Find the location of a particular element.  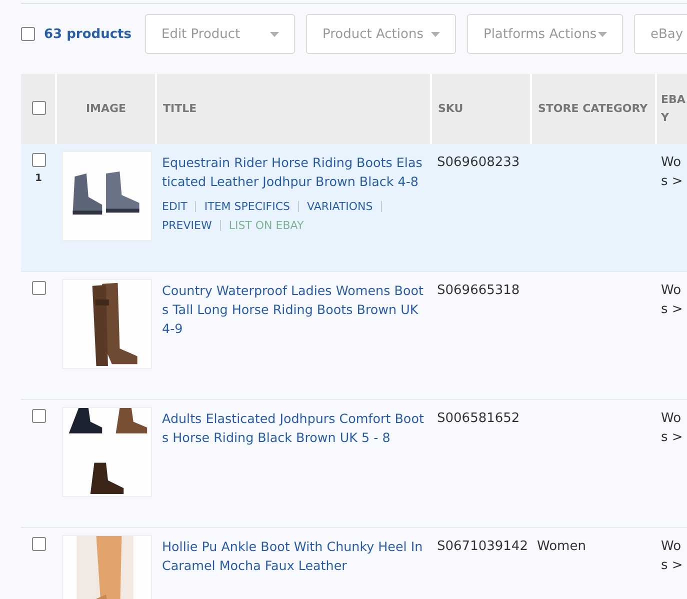

header-checkbox is located at coordinates (39, 108).